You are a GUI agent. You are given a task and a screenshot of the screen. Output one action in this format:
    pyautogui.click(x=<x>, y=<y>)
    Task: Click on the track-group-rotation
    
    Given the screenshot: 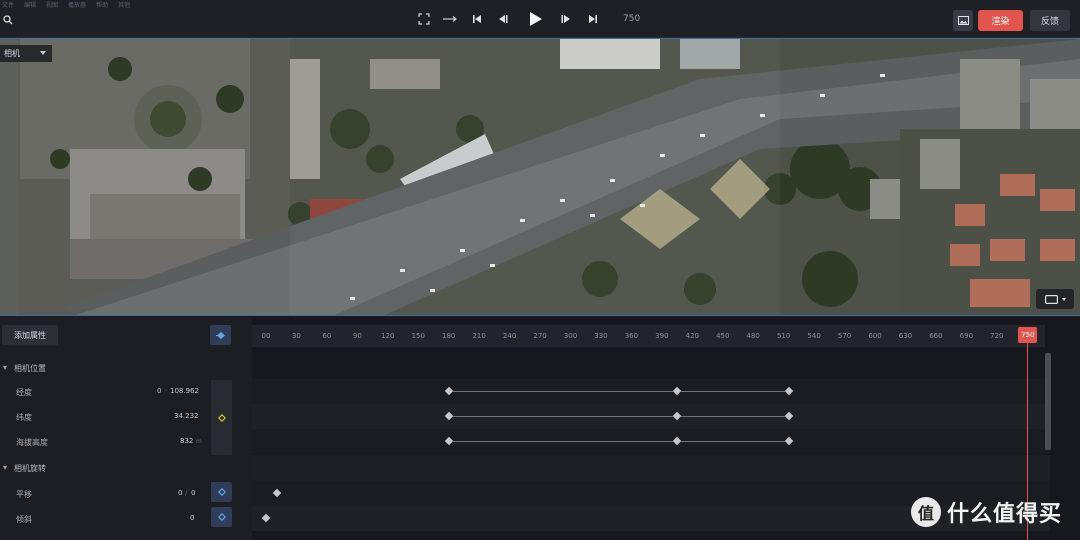 What is the action you would take?
    pyautogui.click(x=651, y=468)
    